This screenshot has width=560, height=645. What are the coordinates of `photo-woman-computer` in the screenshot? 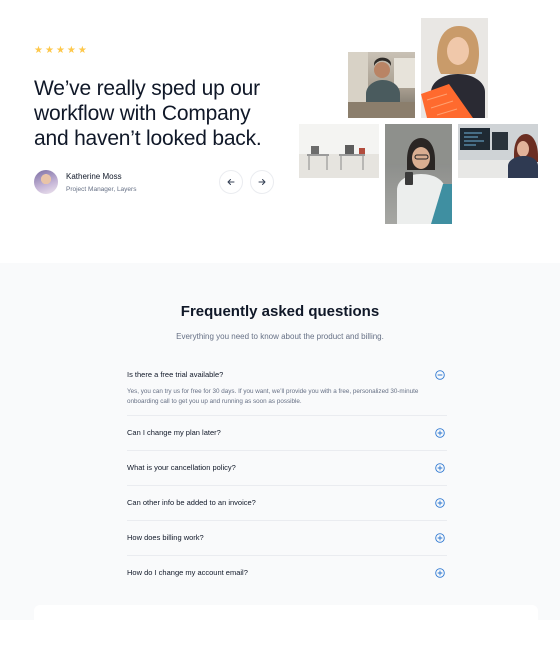 It's located at (498, 151).